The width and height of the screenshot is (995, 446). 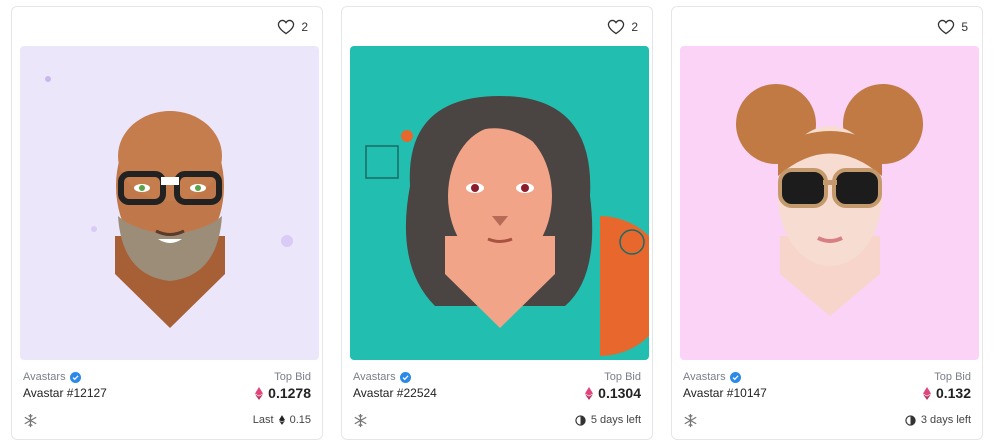 What do you see at coordinates (827, 386) in the screenshot?
I see `card-meta: Avastars Avastar #10147 Top Bid 0.132` at bounding box center [827, 386].